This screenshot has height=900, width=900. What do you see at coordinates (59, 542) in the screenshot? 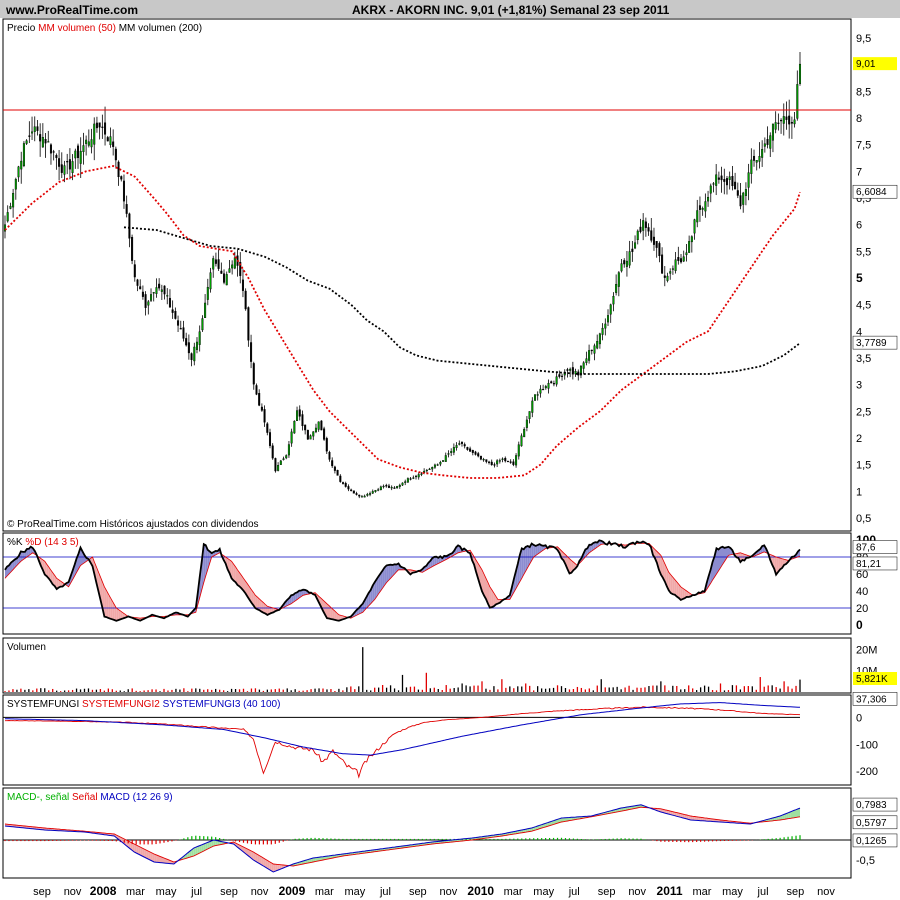
I see `stochastic-params: (14 3 5)` at bounding box center [59, 542].